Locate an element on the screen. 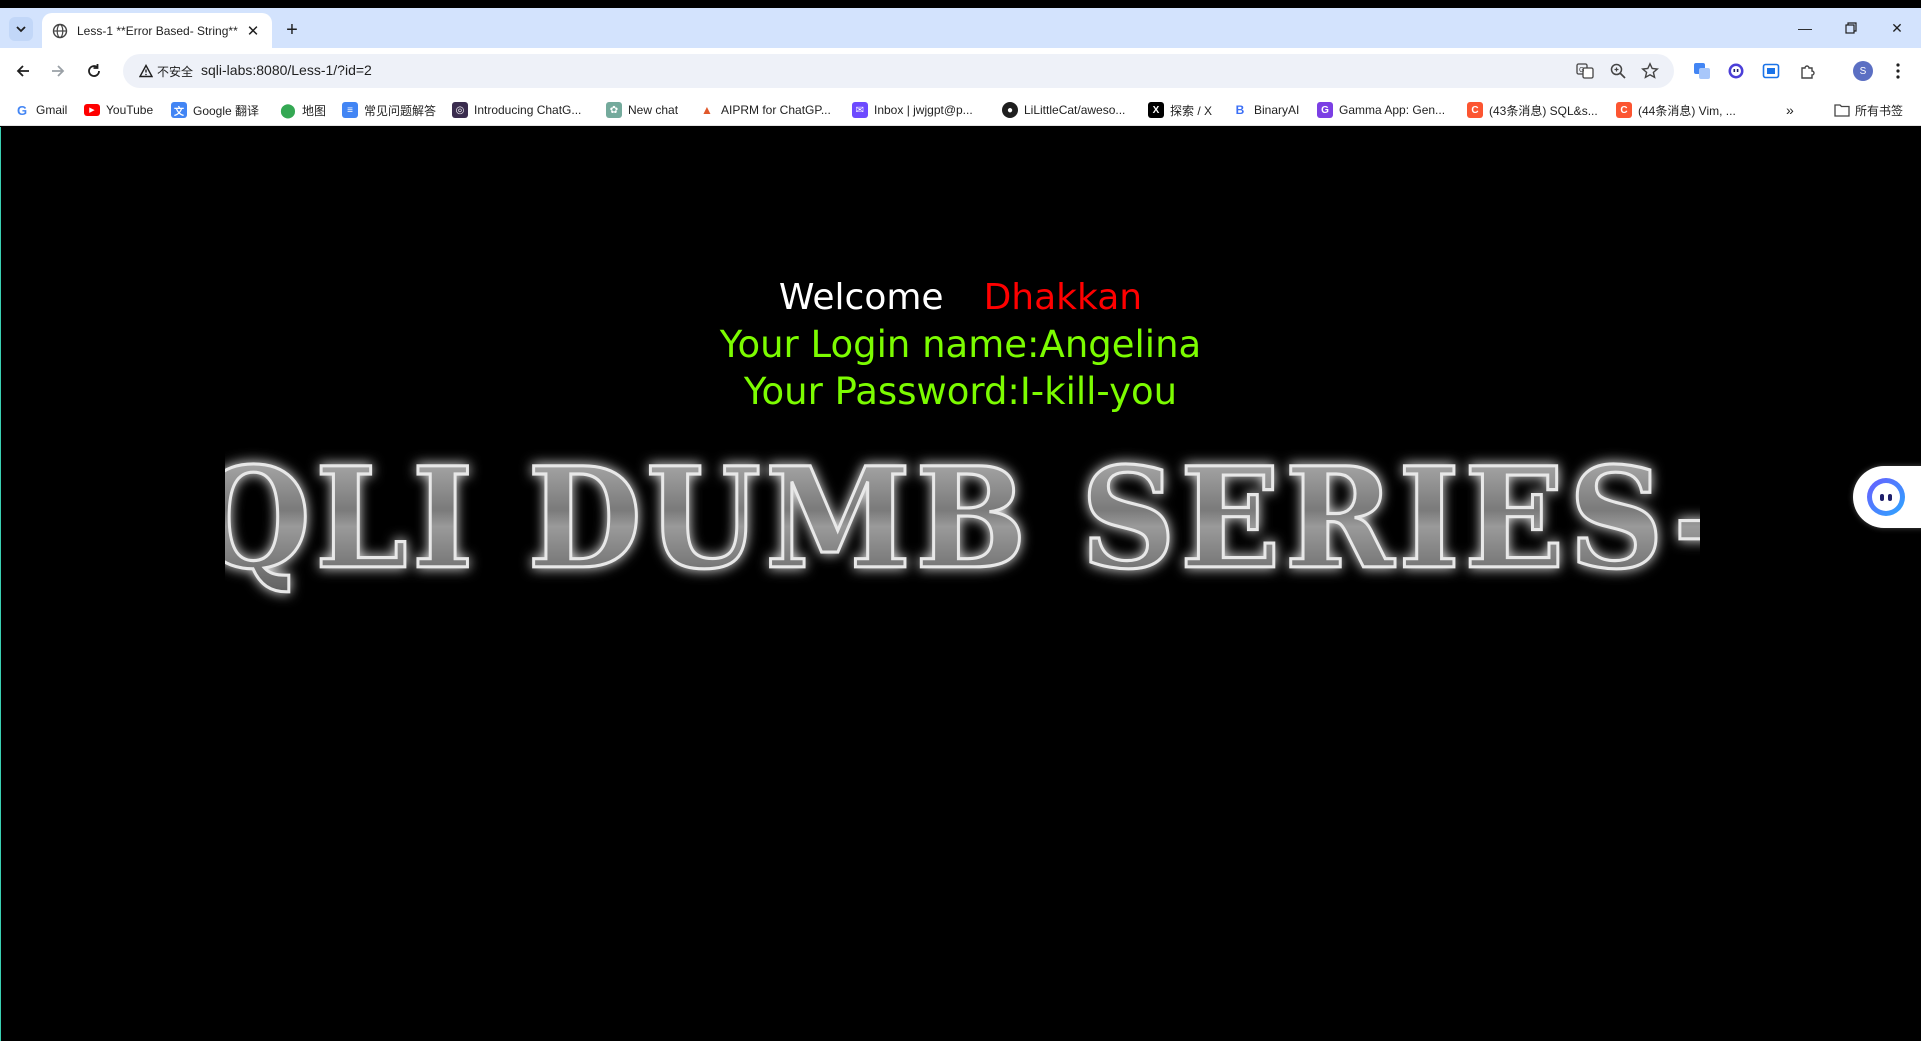 This screenshot has width=1921, height=1041. address-bar: 不安全 sqli-labs:8080/Less-1/?id=2 G is located at coordinates (898, 71).